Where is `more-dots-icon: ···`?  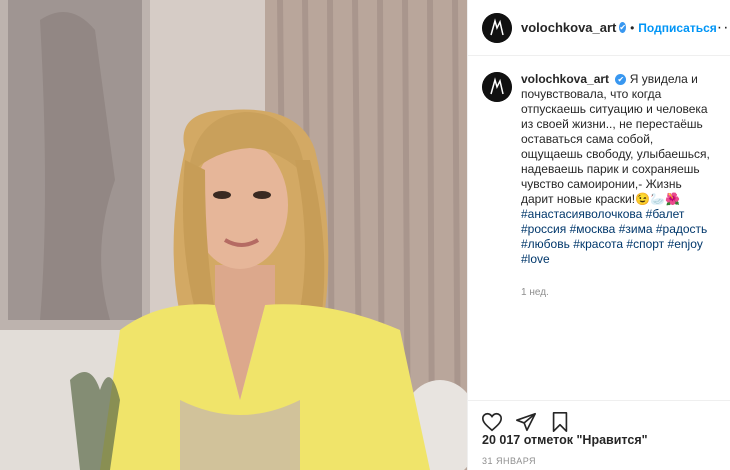 more-dots-icon: ··· is located at coordinates (723, 28).